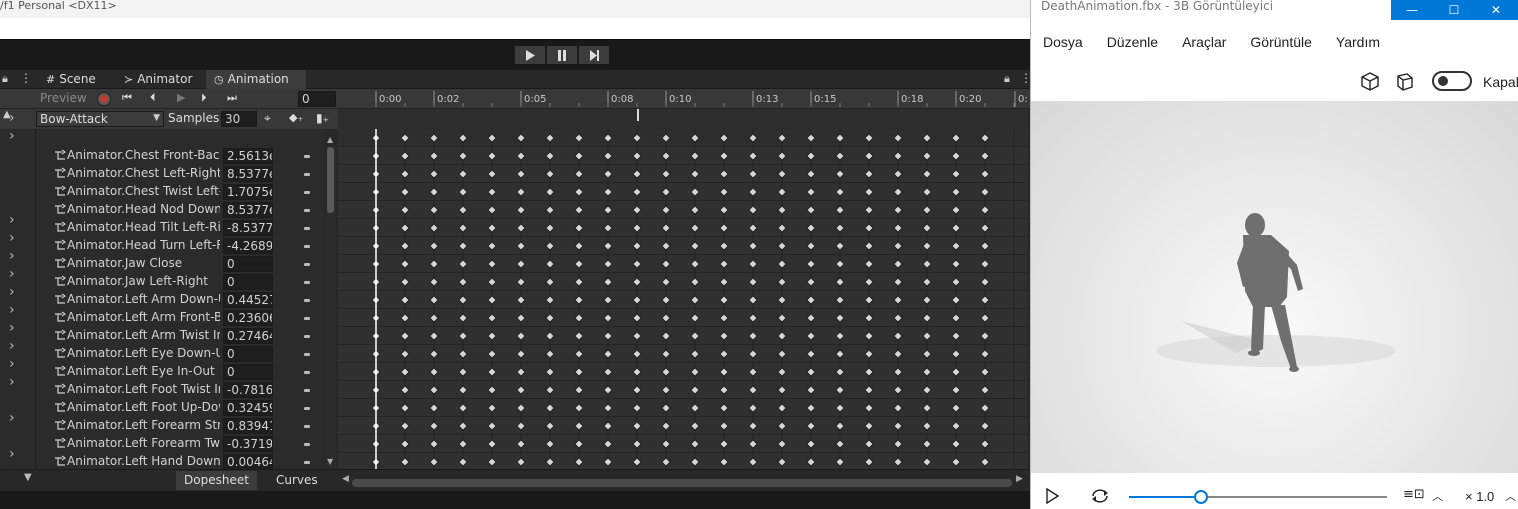 Image resolution: width=1518 pixels, height=509 pixels. What do you see at coordinates (1052, 496) in the screenshot?
I see `viewer-play-icon` at bounding box center [1052, 496].